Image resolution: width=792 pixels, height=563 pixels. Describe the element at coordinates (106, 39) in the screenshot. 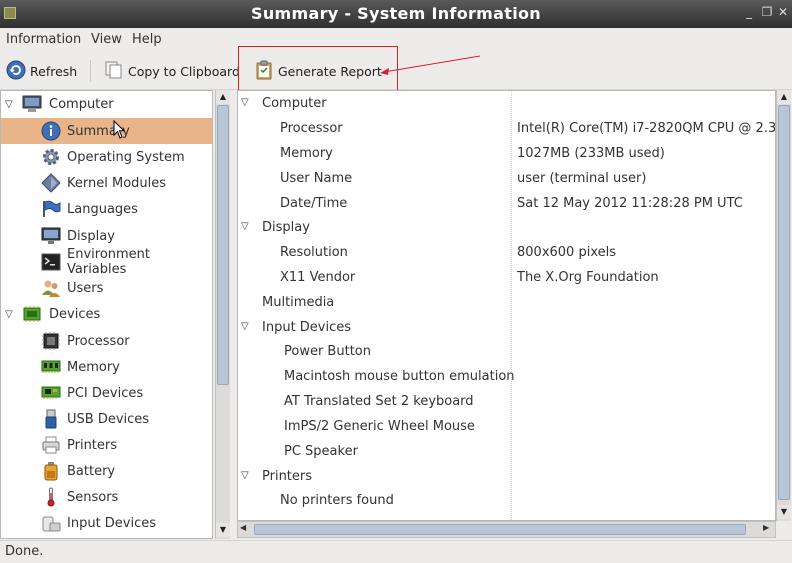

I see `menu-view: View` at that location.